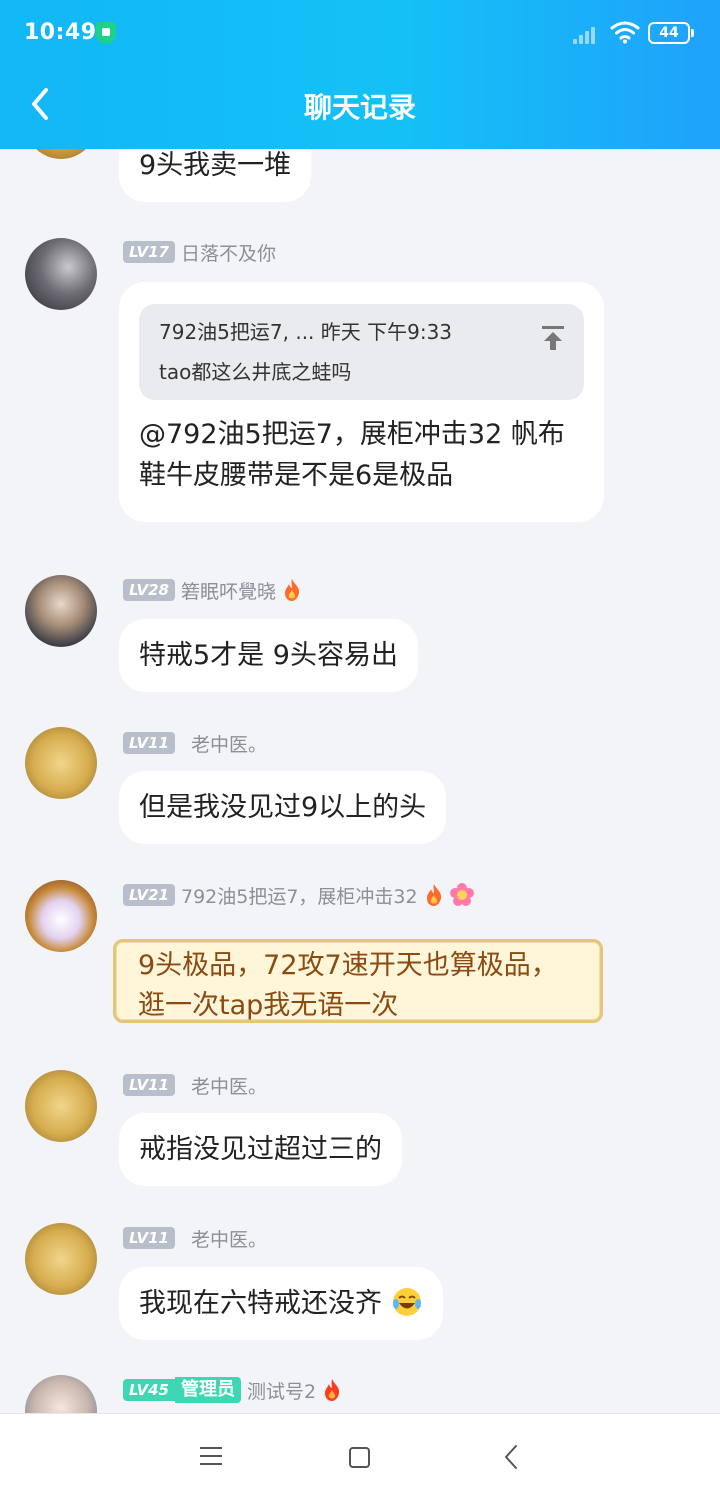  Describe the element at coordinates (587, 34) in the screenshot. I see `signal-icon` at that location.